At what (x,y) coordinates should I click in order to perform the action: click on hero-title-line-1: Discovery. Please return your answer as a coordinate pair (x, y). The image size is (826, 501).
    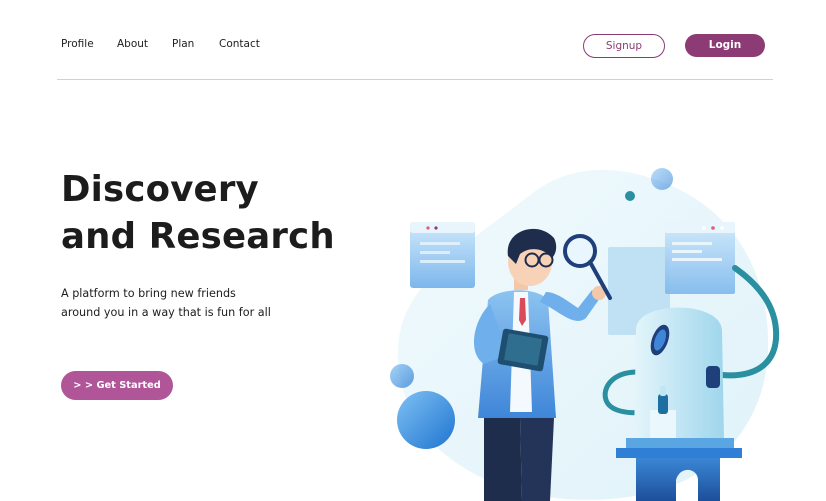
    Looking at the image, I should click on (160, 189).